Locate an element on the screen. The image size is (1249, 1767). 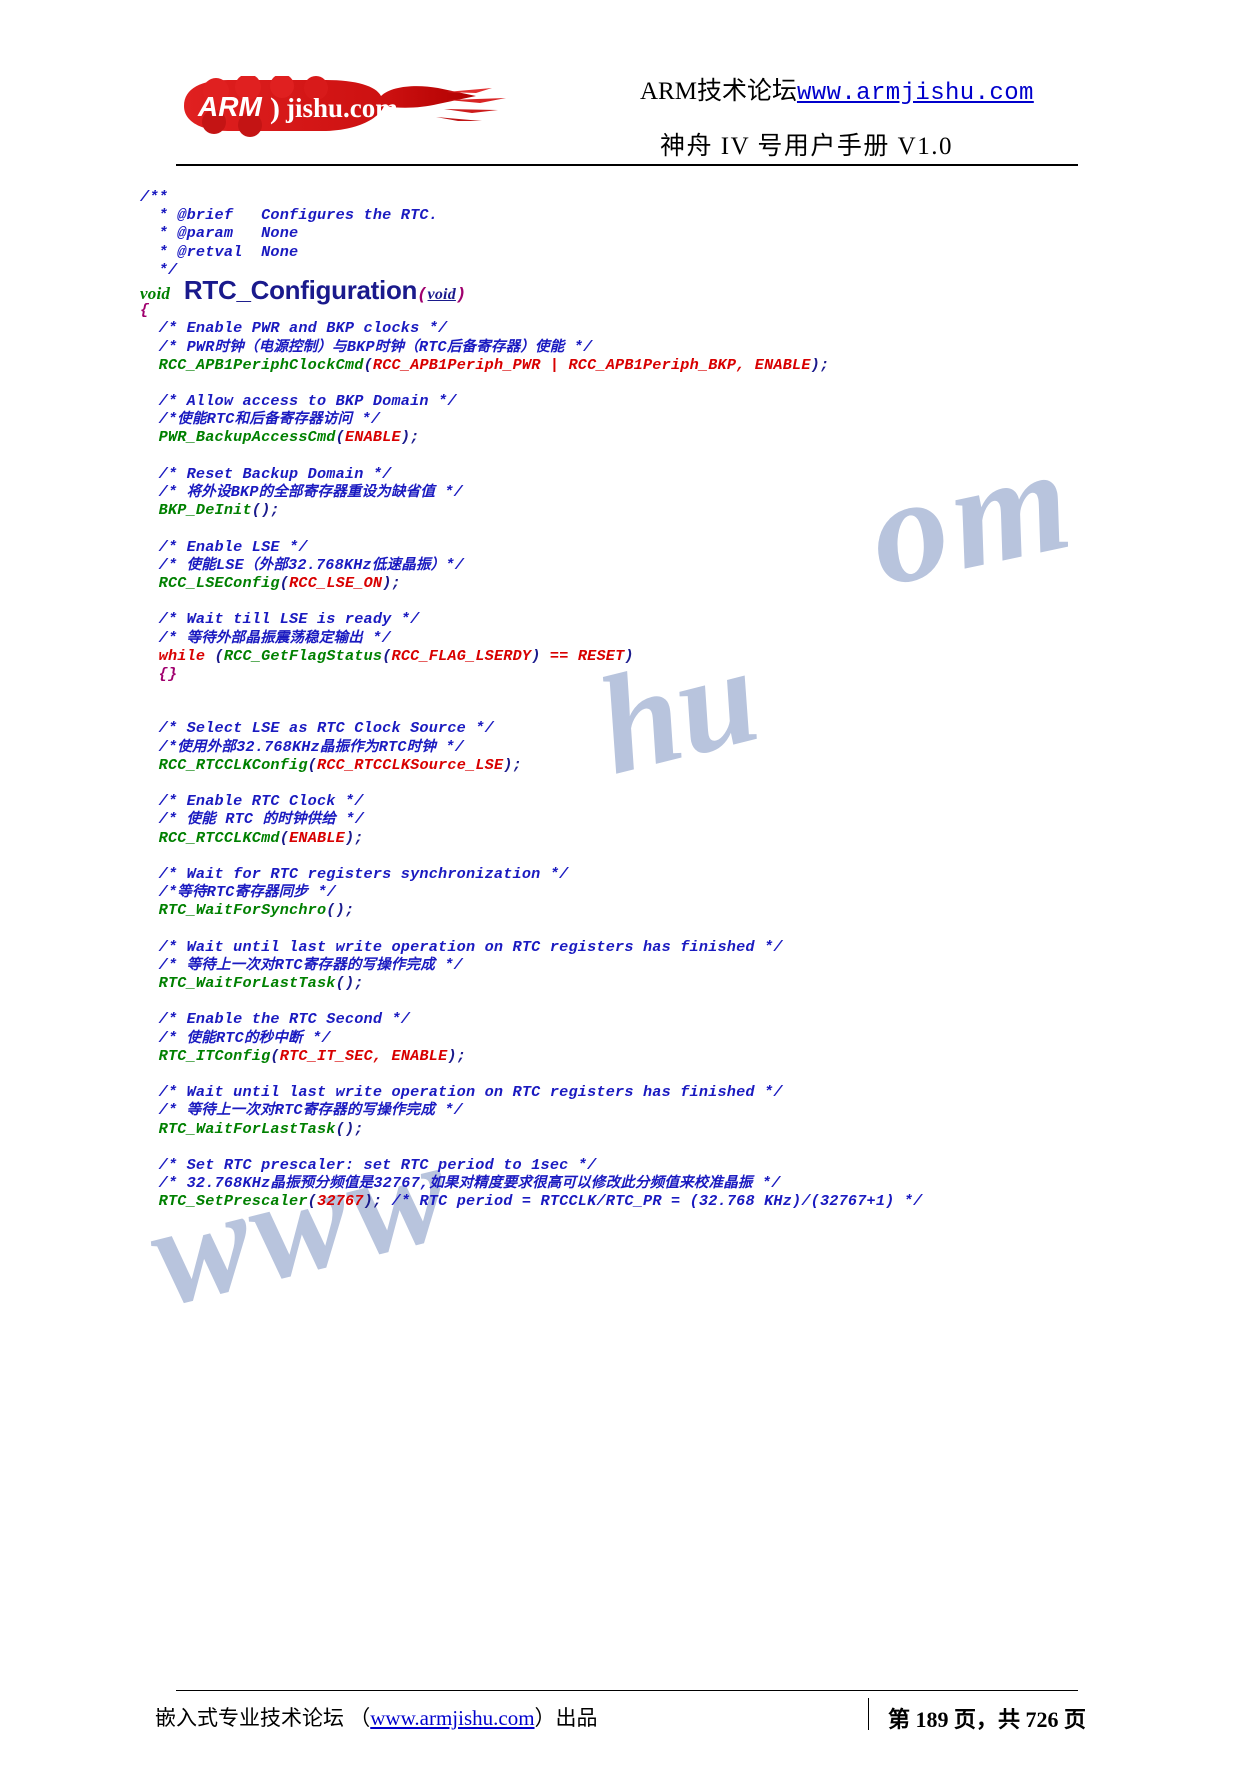
header-forum-label: ARM技术论坛 is located at coordinates (718, 91).